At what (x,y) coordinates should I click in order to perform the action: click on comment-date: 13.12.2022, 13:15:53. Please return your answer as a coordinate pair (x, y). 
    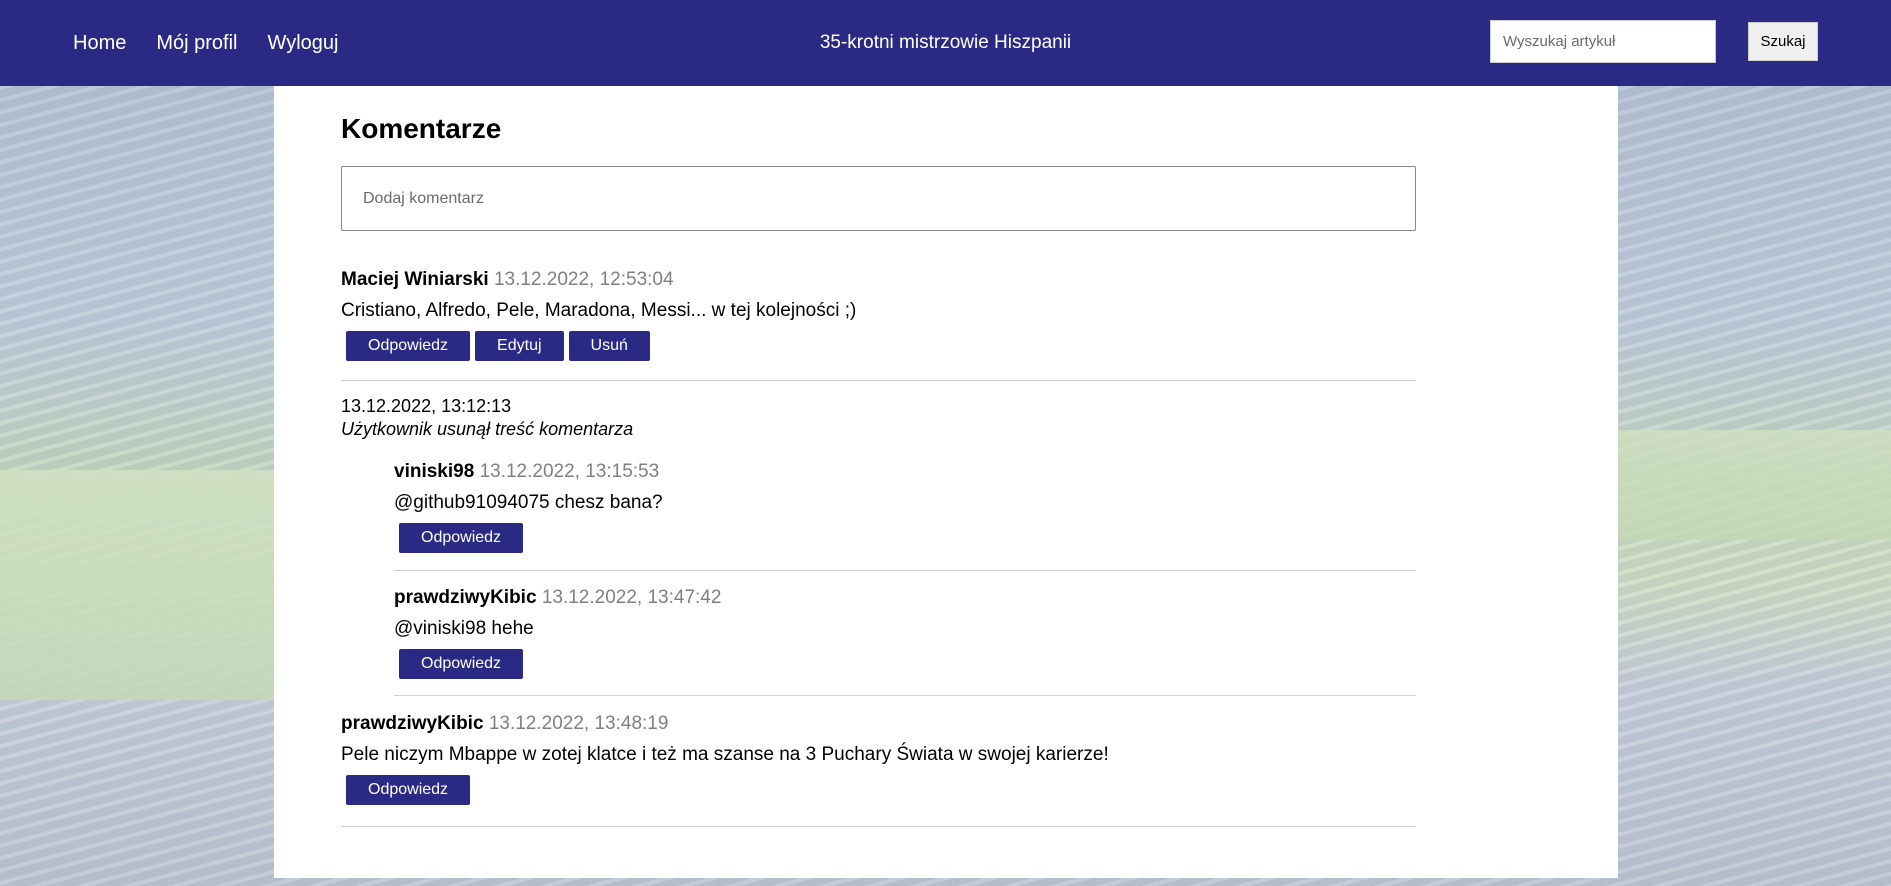
    Looking at the image, I should click on (569, 471).